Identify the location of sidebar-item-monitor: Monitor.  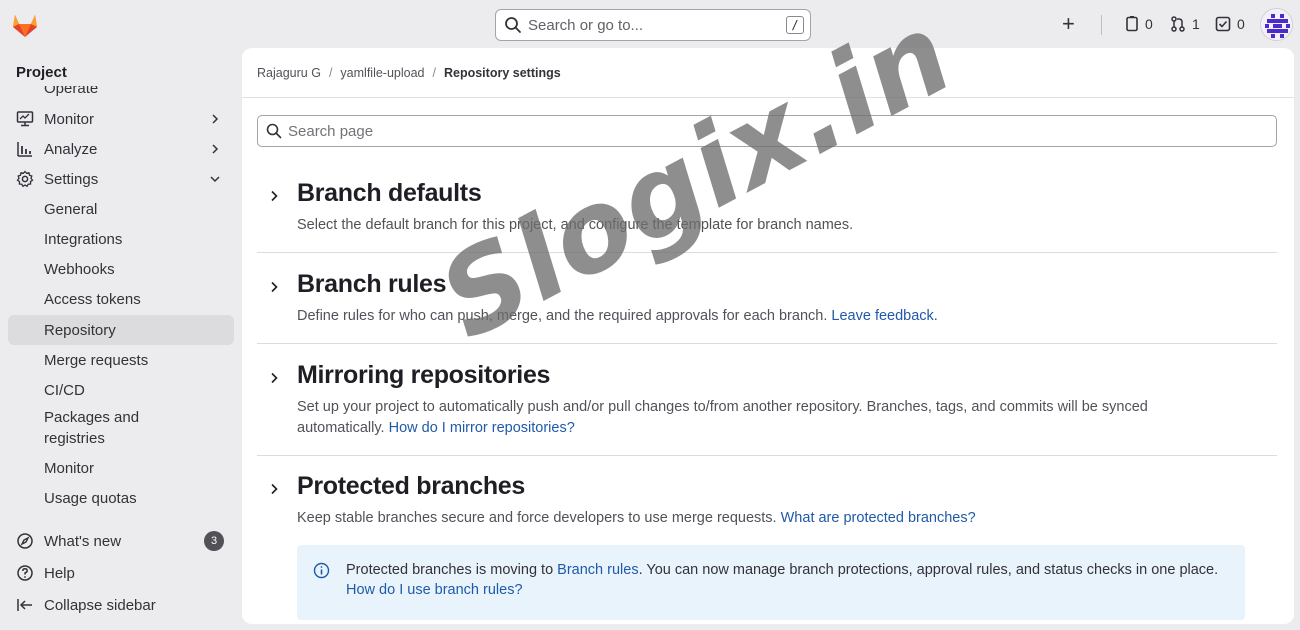
(121, 119).